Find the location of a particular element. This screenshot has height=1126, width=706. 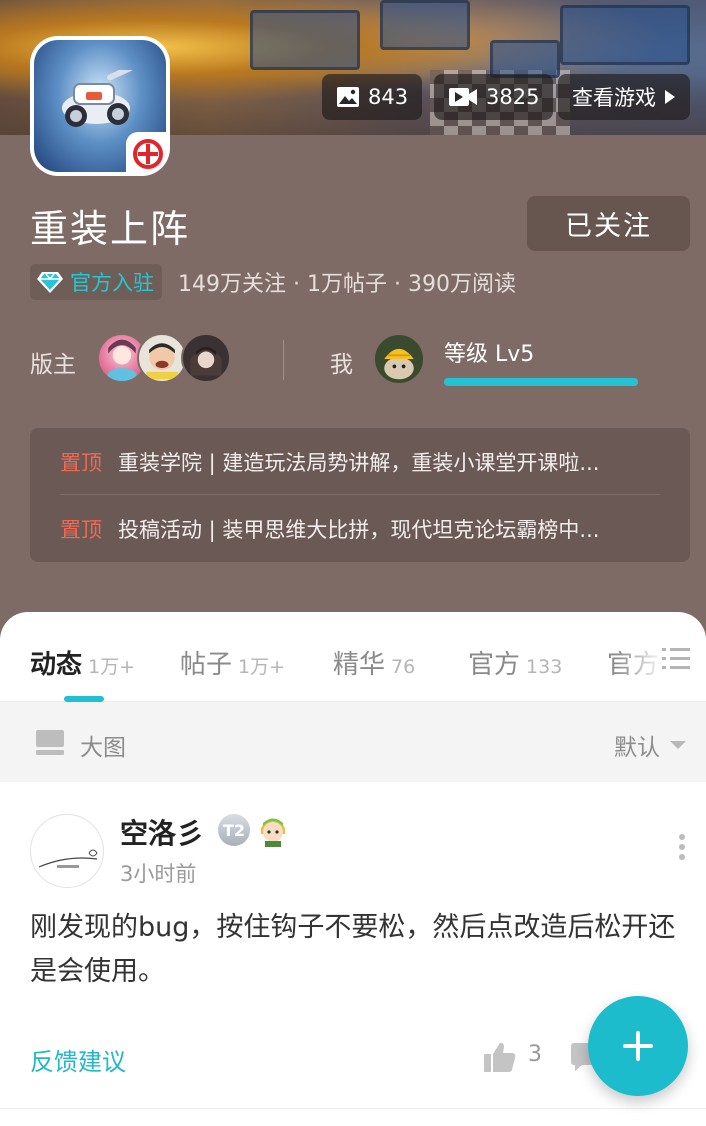

diamond-icon is located at coordinates (50, 282).